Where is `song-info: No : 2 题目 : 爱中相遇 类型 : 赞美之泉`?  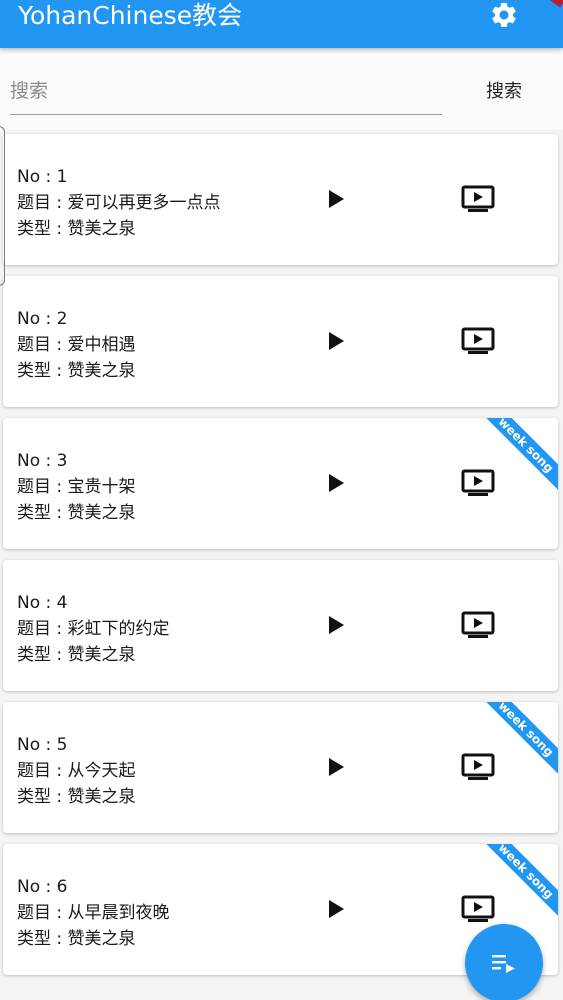
song-info: No : 2 题目 : 爱中相遇 类型 : 赞美之泉 is located at coordinates (76, 345).